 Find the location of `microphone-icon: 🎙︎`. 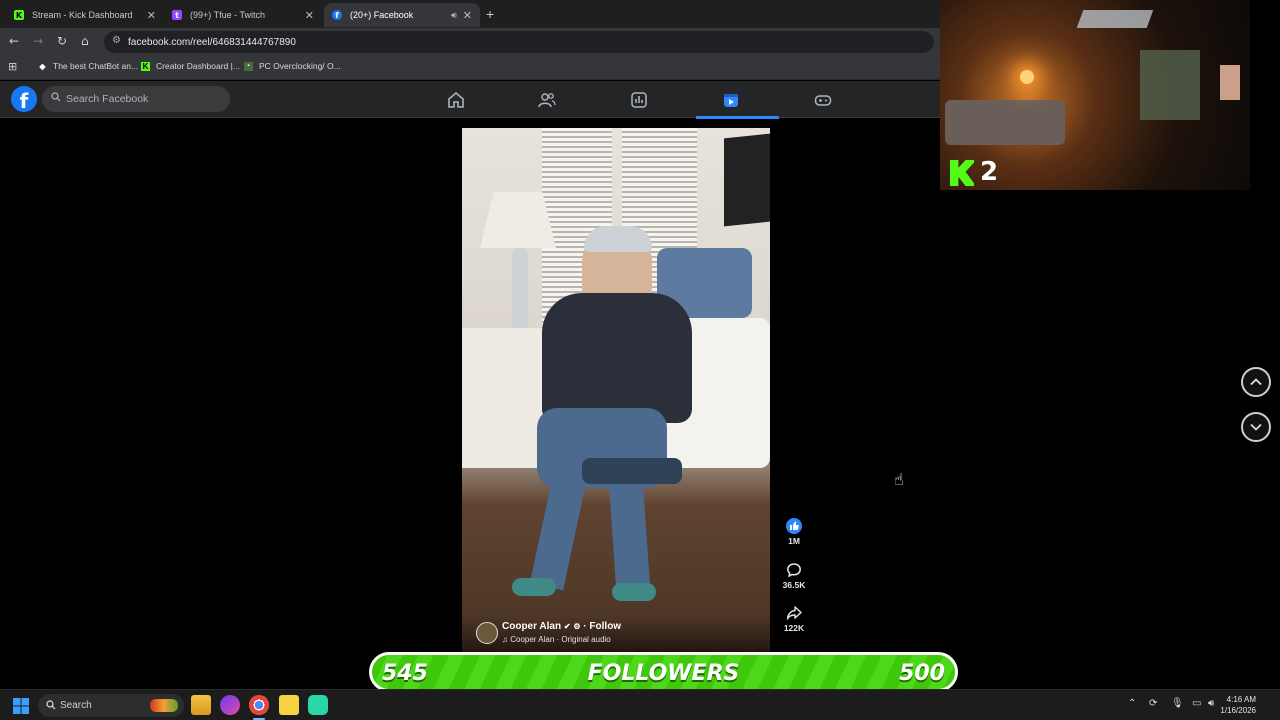

microphone-icon: 🎙︎ is located at coordinates (1177, 703).